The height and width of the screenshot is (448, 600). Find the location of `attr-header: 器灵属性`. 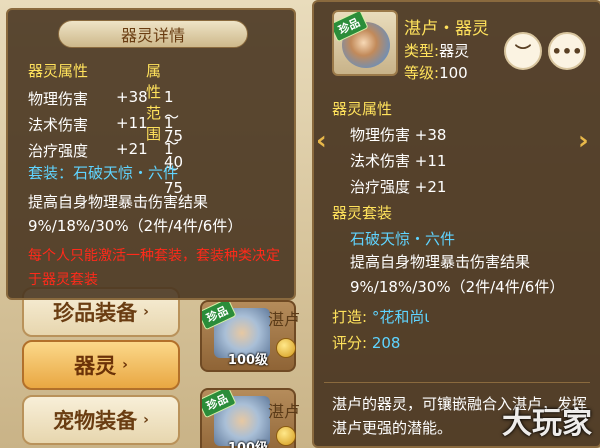

attr-header: 器灵属性 is located at coordinates (58, 71).